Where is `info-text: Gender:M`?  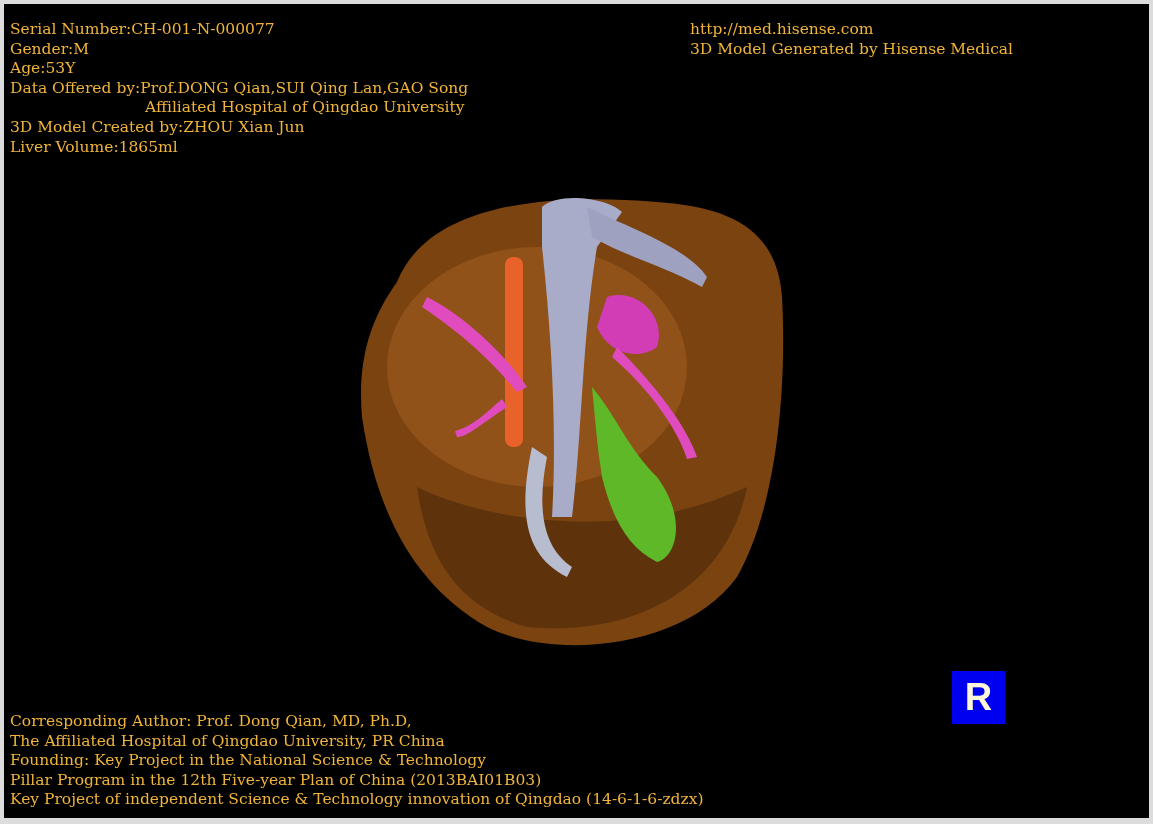
info-text: Gender:M is located at coordinates (50, 49).